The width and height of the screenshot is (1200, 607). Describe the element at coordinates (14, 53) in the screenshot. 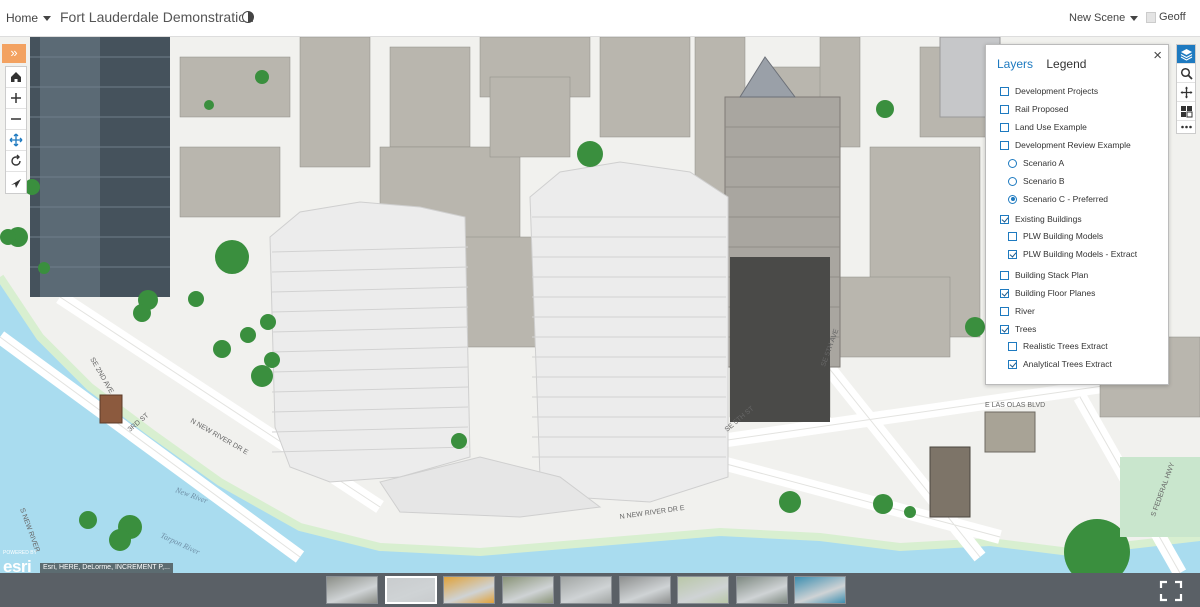

I see `expand-panel-button: »` at that location.